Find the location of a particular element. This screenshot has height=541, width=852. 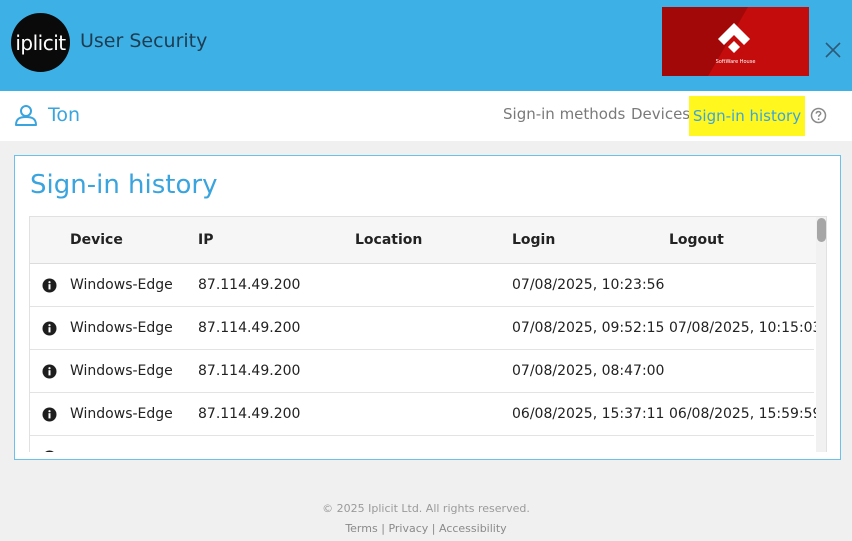

footer-copyright: © 2025 Iplicit Ltd. All rights reserved. is located at coordinates (426, 508).